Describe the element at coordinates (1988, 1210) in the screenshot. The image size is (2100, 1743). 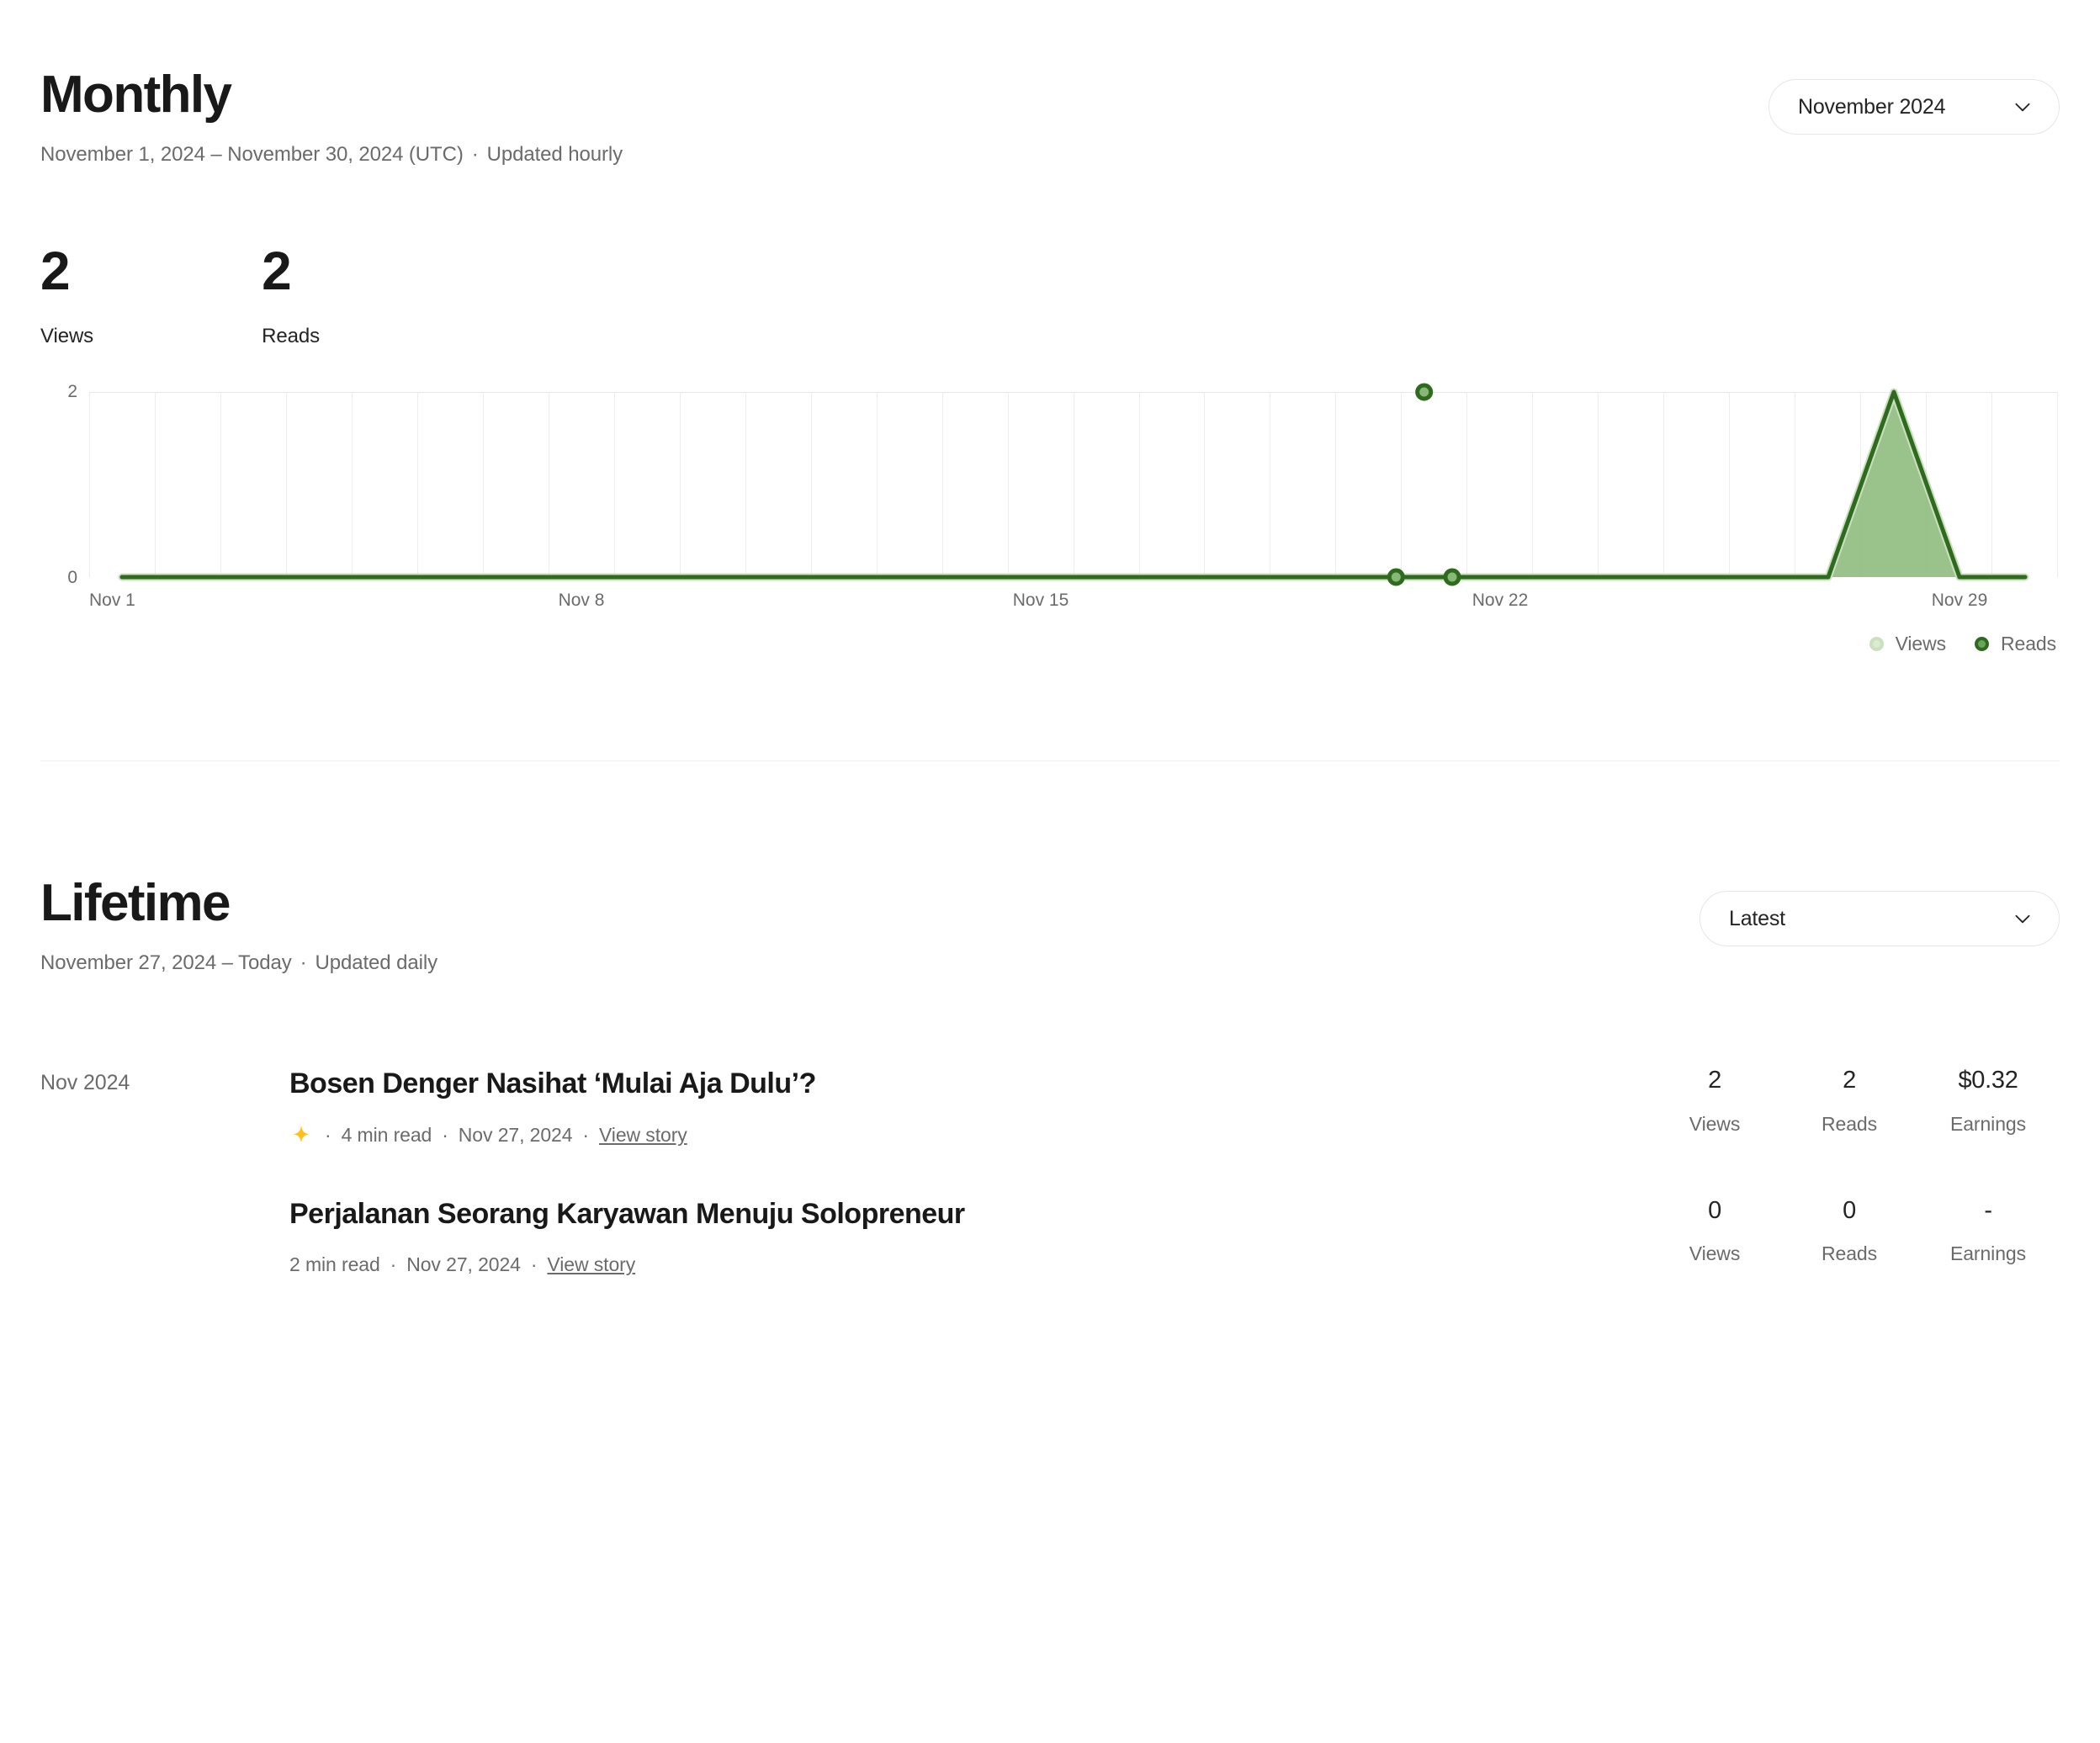
I see `story-stat-earnings-value: -` at that location.